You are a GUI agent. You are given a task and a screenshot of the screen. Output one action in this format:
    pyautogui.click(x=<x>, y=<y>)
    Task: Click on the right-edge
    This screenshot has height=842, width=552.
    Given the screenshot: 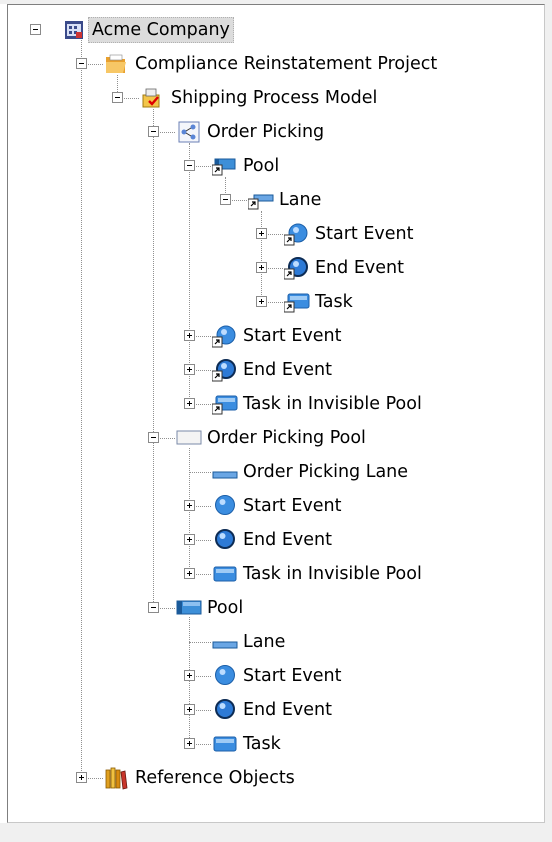 What is the action you would take?
    pyautogui.click(x=548, y=421)
    